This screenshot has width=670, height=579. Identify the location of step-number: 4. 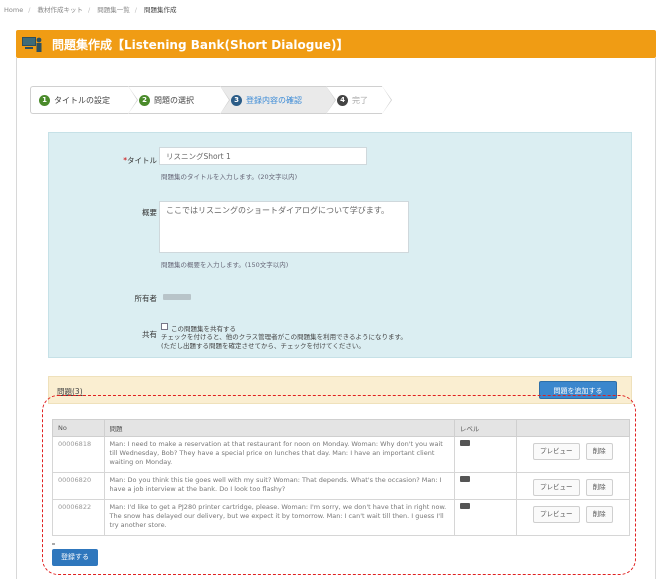
(342, 100).